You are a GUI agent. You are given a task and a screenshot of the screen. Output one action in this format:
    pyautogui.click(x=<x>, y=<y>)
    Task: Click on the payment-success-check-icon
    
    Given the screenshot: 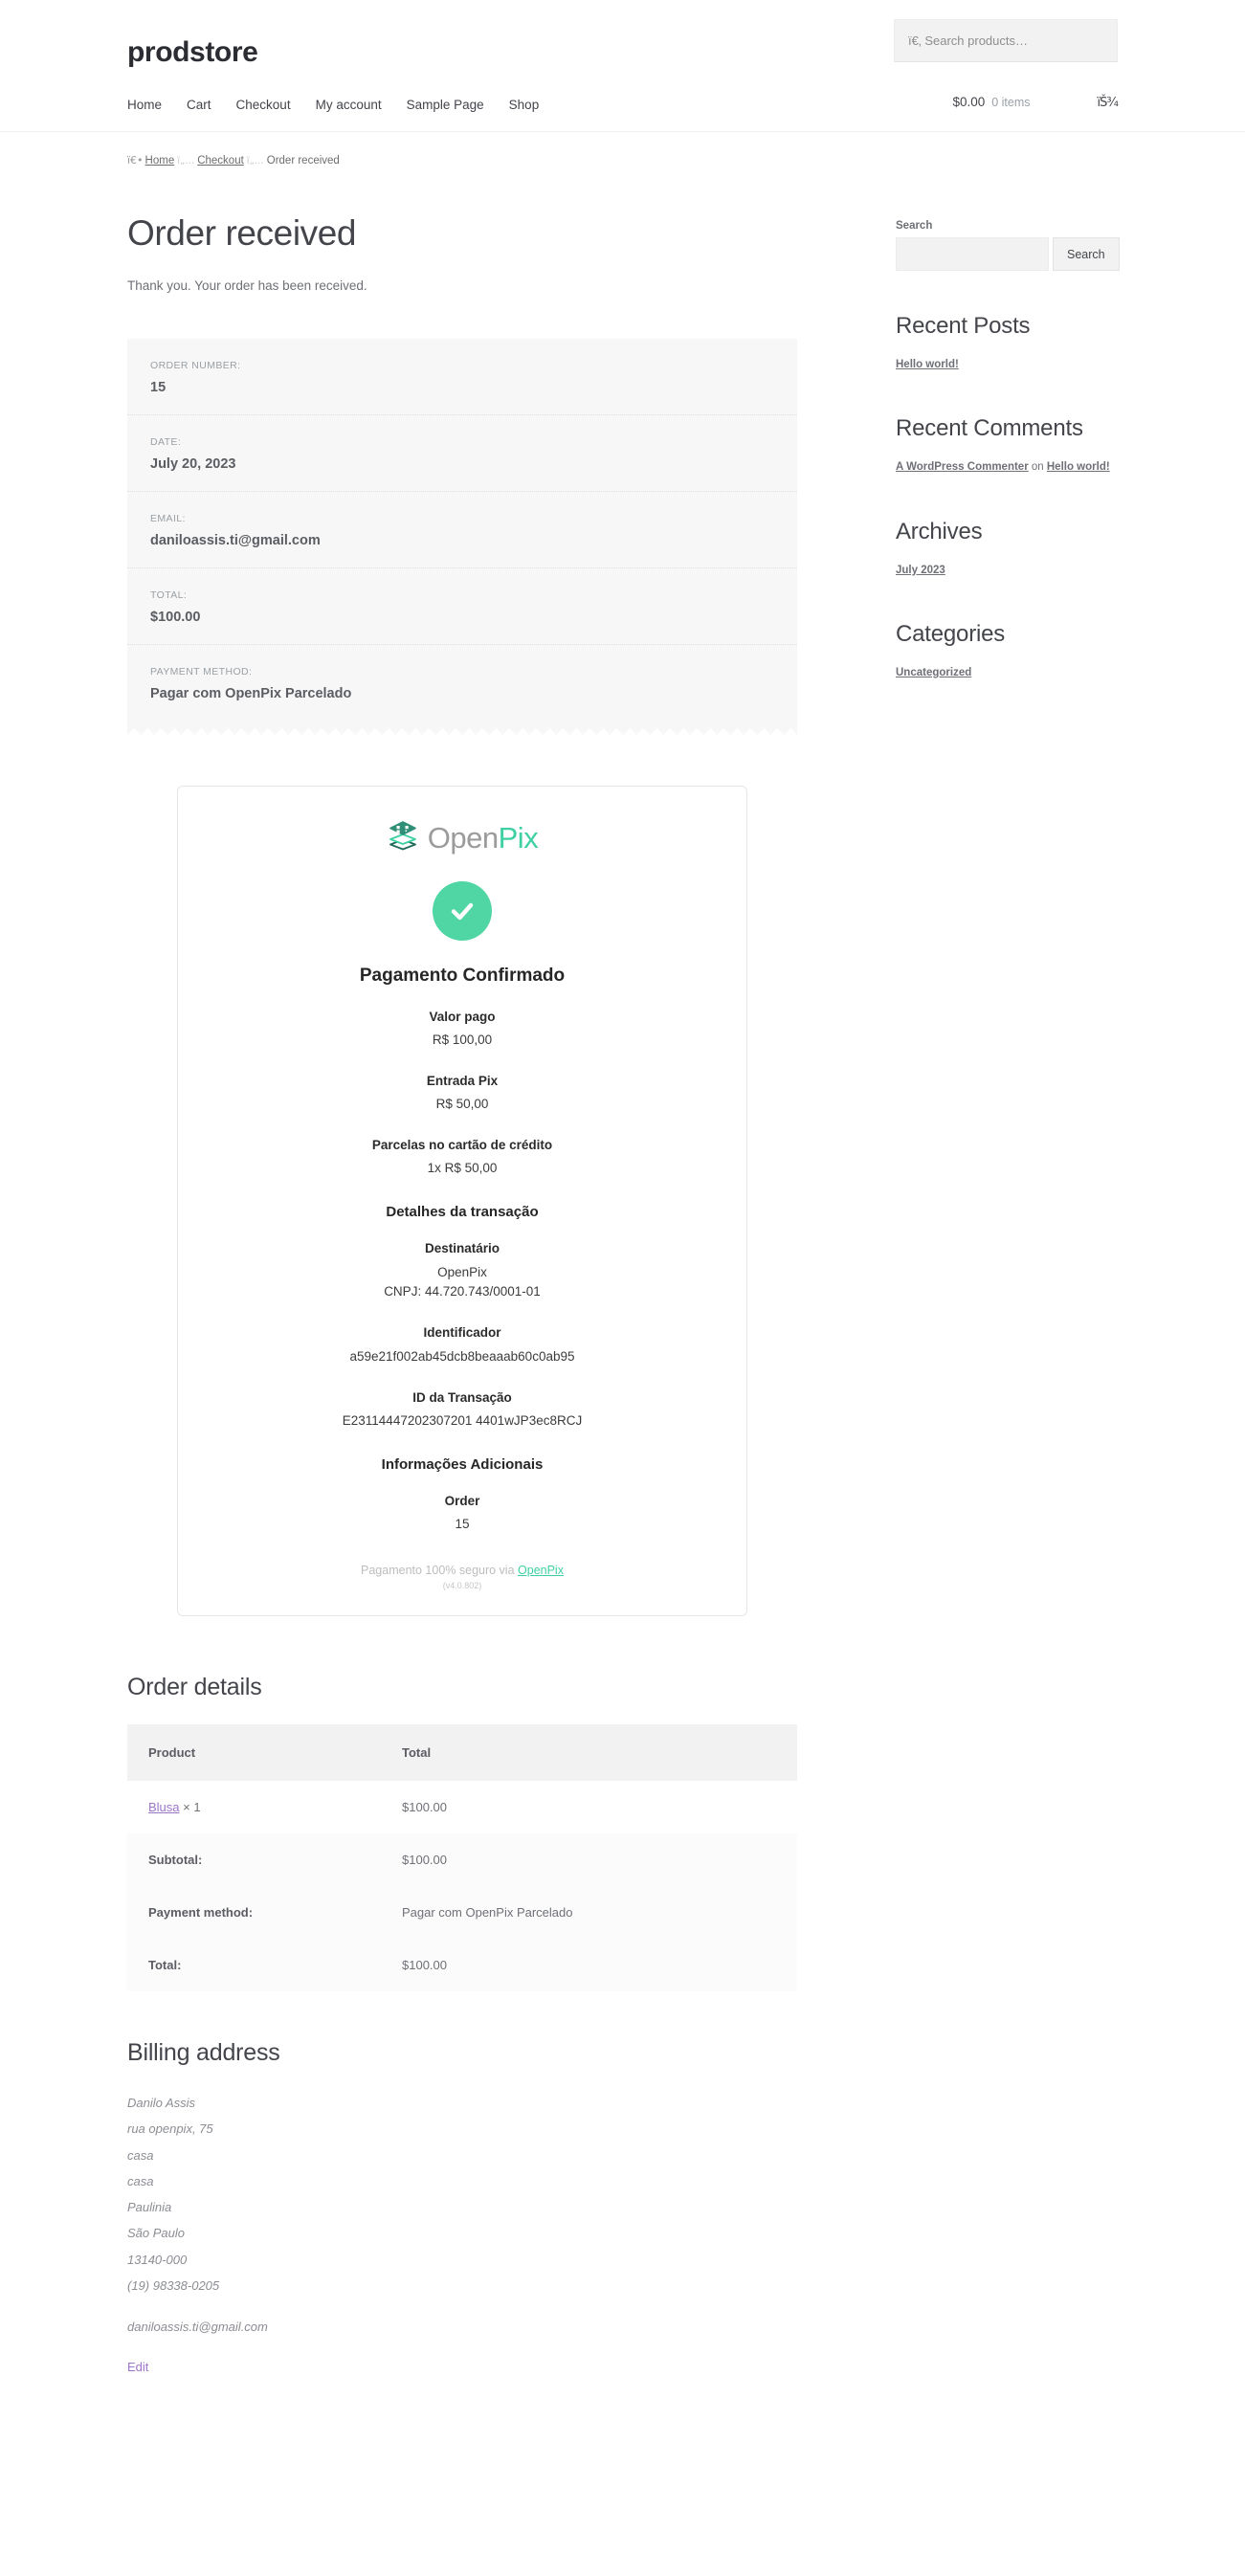 What is the action you would take?
    pyautogui.click(x=462, y=910)
    